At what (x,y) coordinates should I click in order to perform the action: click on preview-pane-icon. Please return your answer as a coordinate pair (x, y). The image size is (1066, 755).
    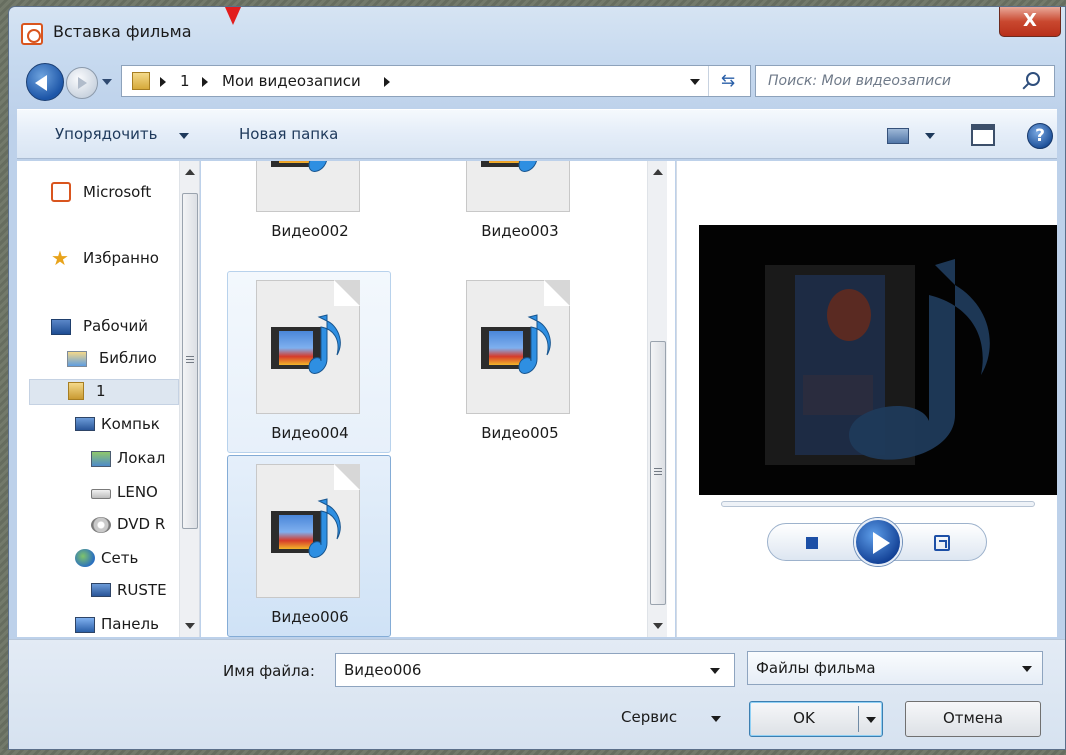
    Looking at the image, I should click on (983, 135).